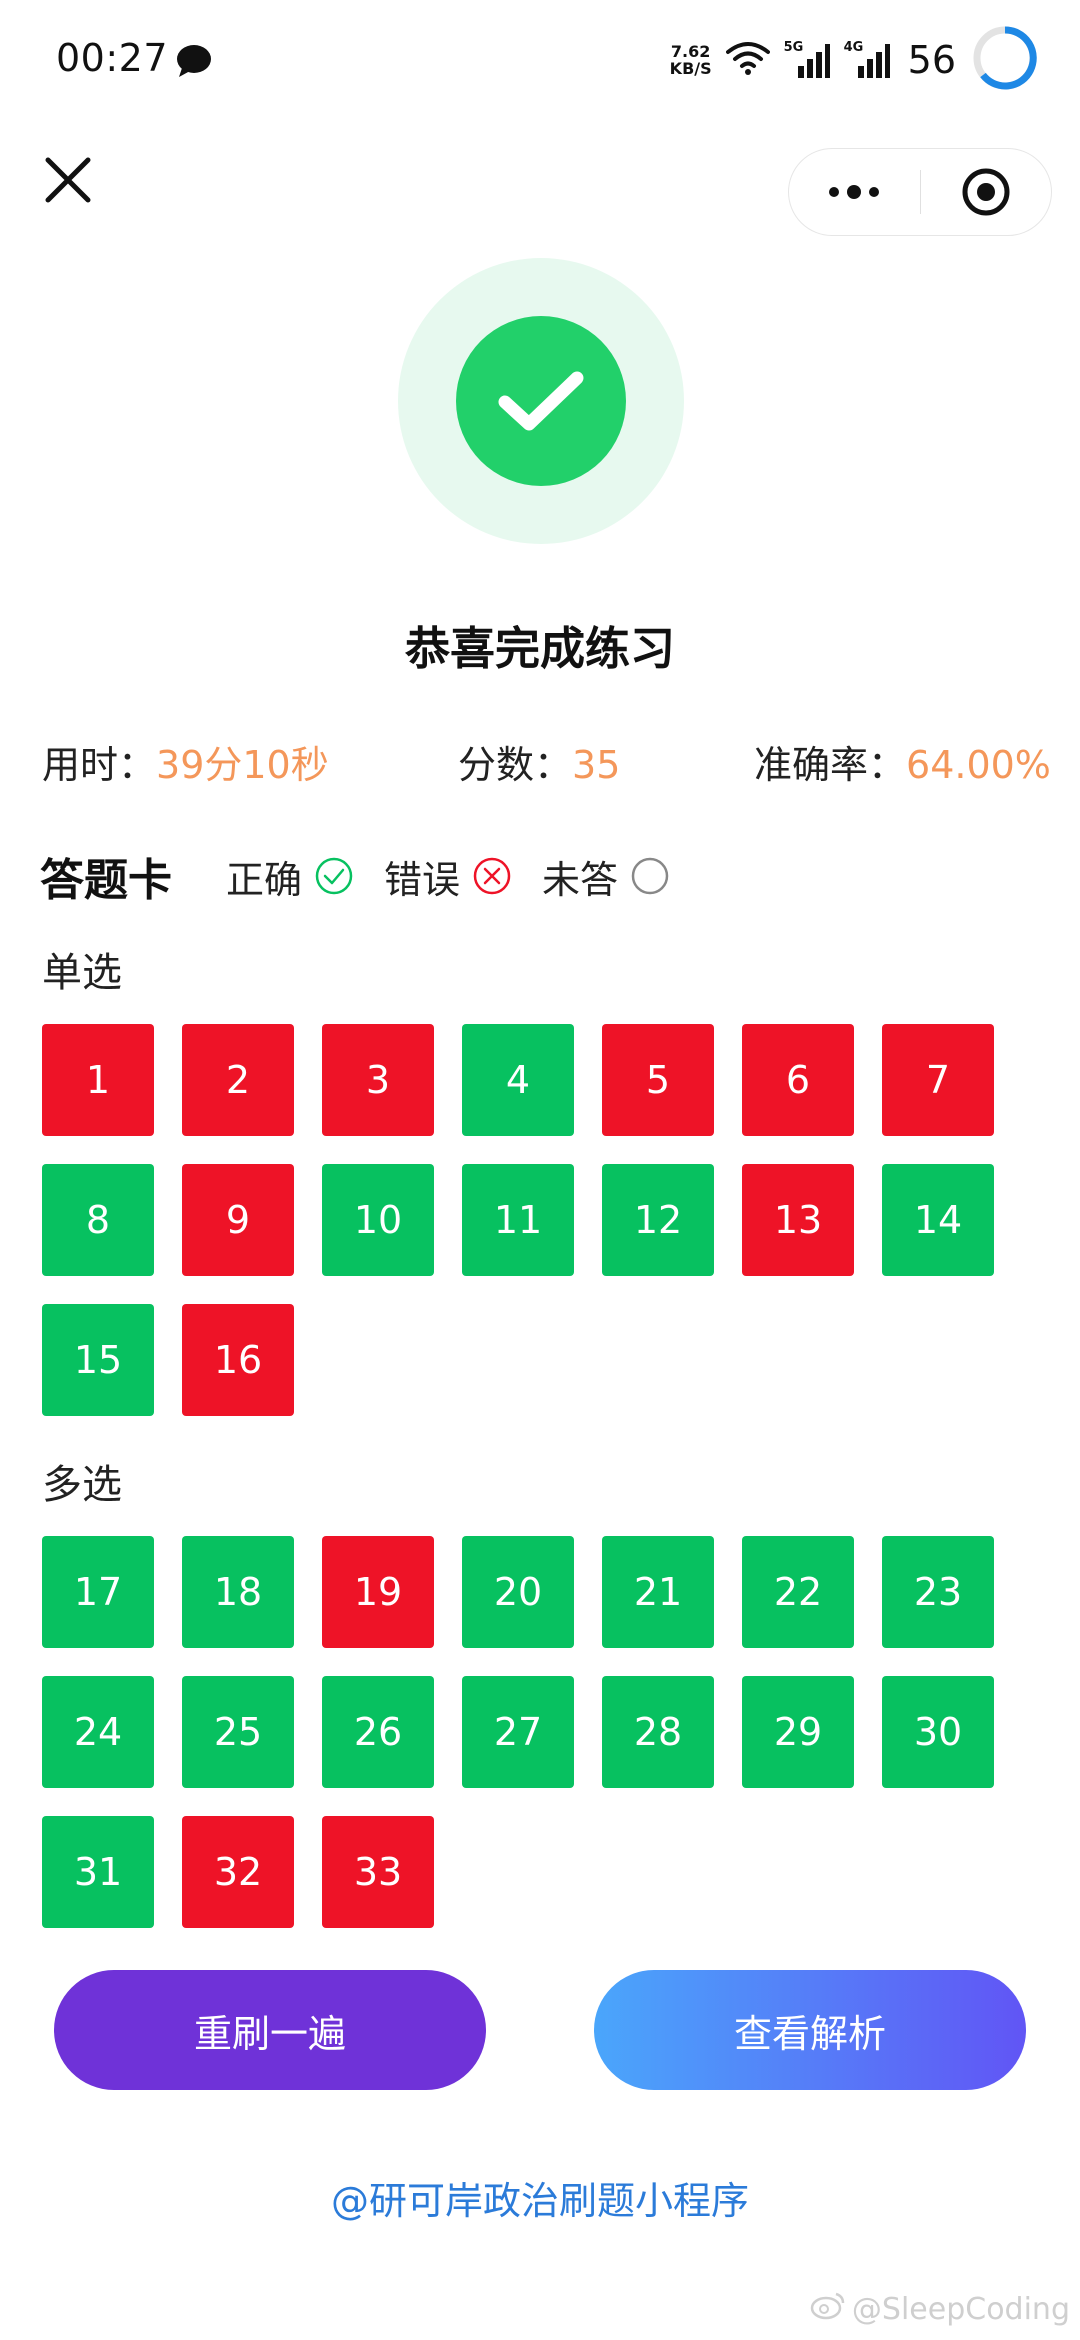 The width and height of the screenshot is (1080, 2340). I want to click on stat-time: 用时：39分10秒, so click(185, 761).